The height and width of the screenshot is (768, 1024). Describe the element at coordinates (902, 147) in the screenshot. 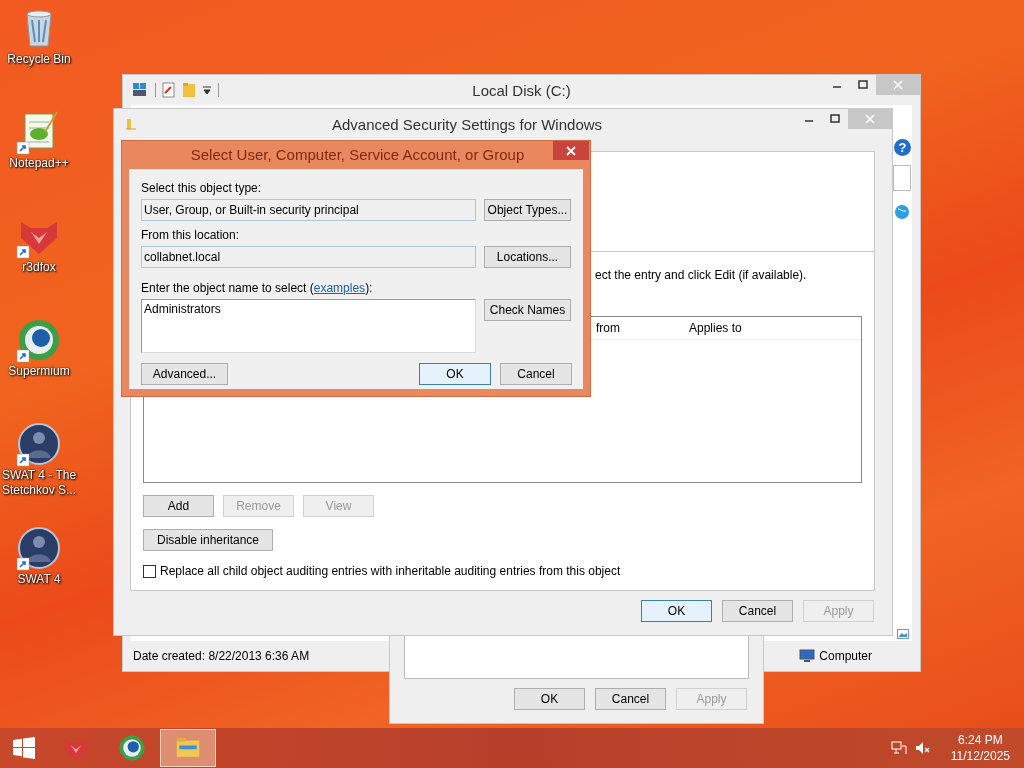

I see `help-button: ?` at that location.